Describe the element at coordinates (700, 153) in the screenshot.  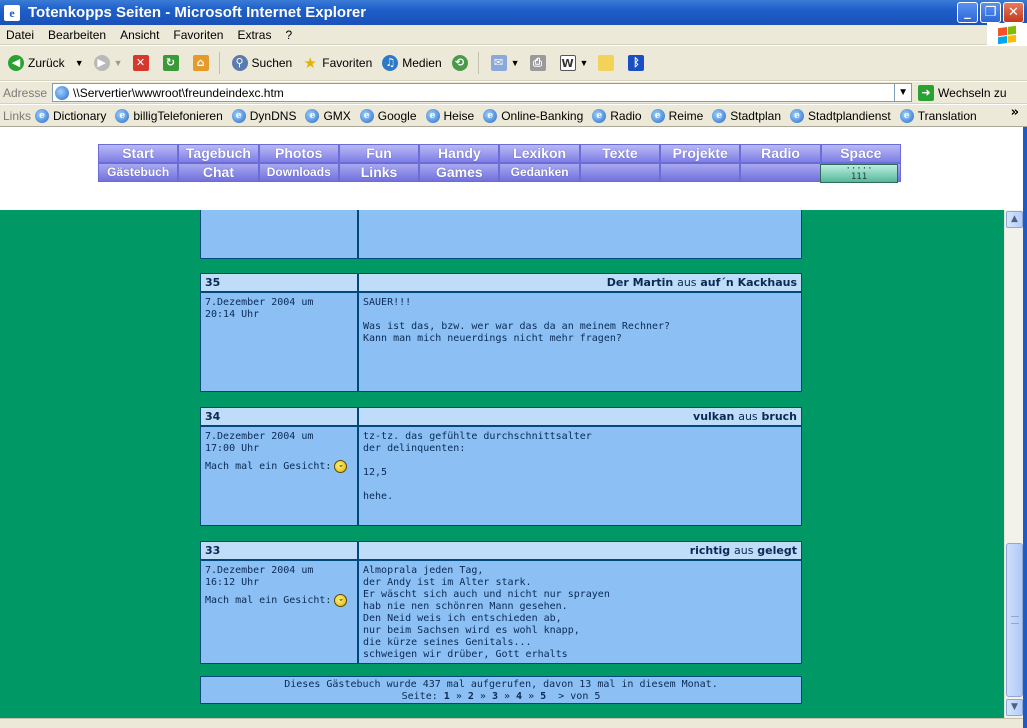
I see `nav-projekte: Projekte` at that location.